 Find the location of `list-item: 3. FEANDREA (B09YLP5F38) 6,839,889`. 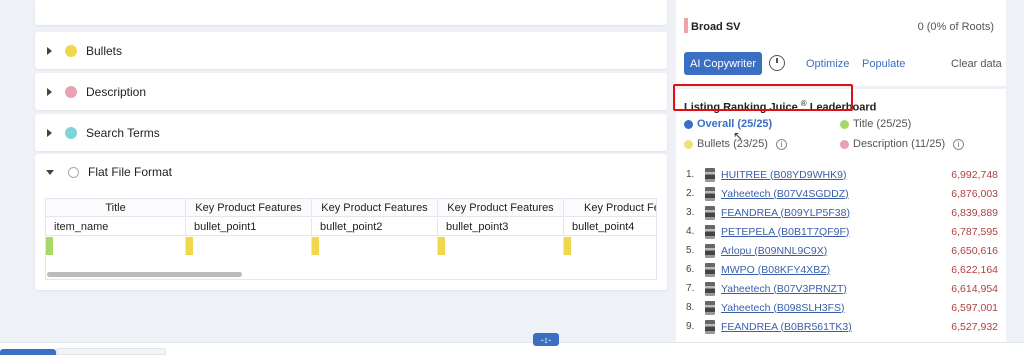

list-item: 3. FEANDREA (B09YLP5F38) 6,839,889 is located at coordinates (842, 212).